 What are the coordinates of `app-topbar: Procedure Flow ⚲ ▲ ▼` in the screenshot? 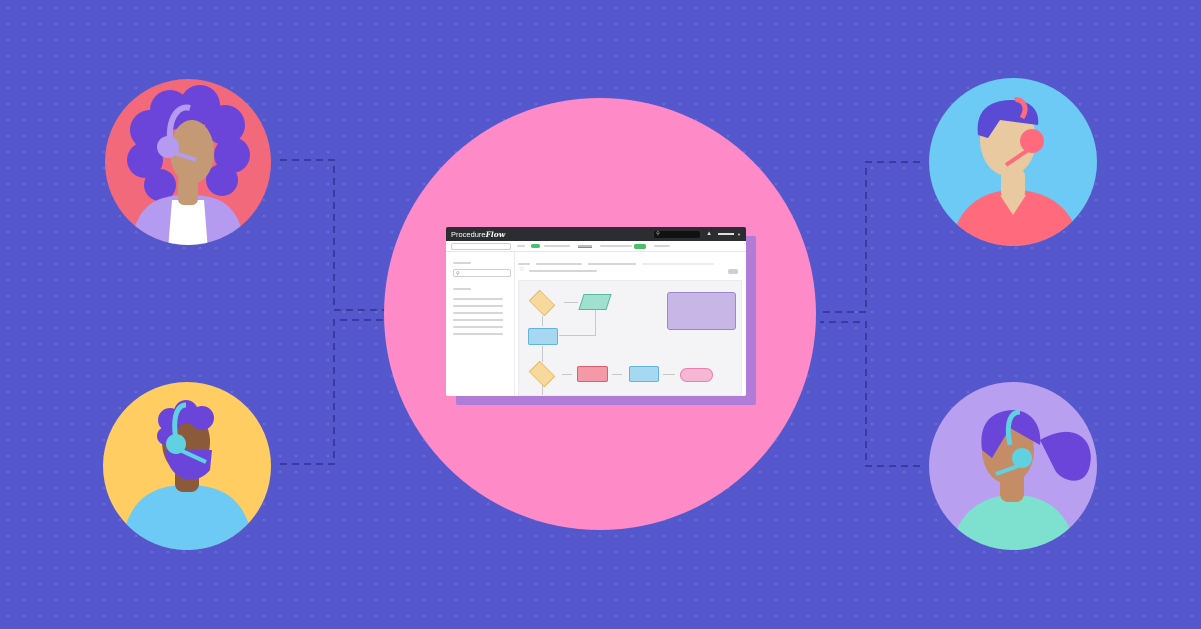 It's located at (596, 234).